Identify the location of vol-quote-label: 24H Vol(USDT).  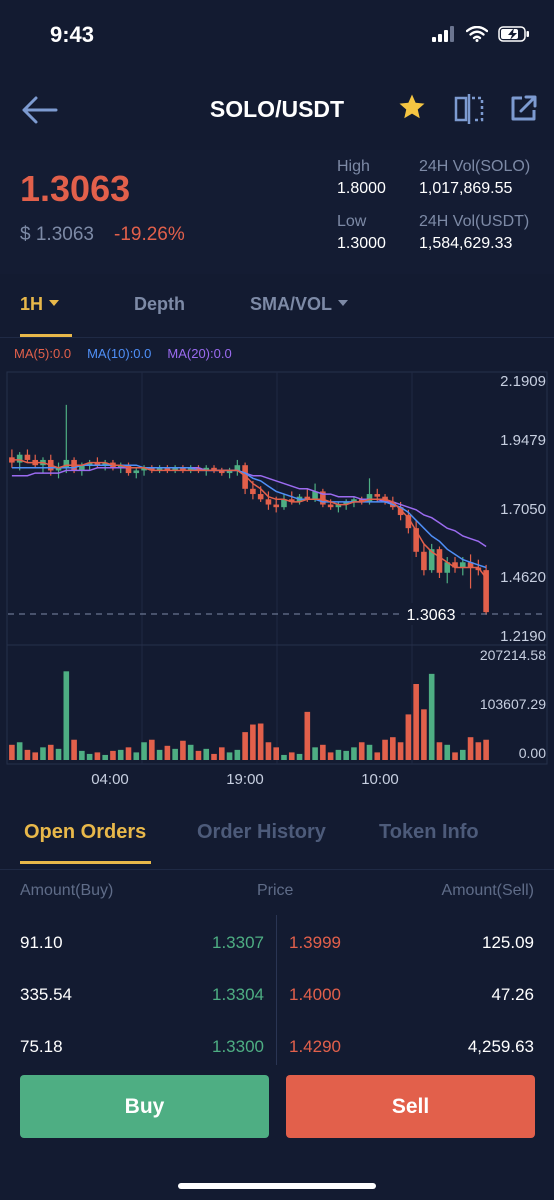
(474, 221).